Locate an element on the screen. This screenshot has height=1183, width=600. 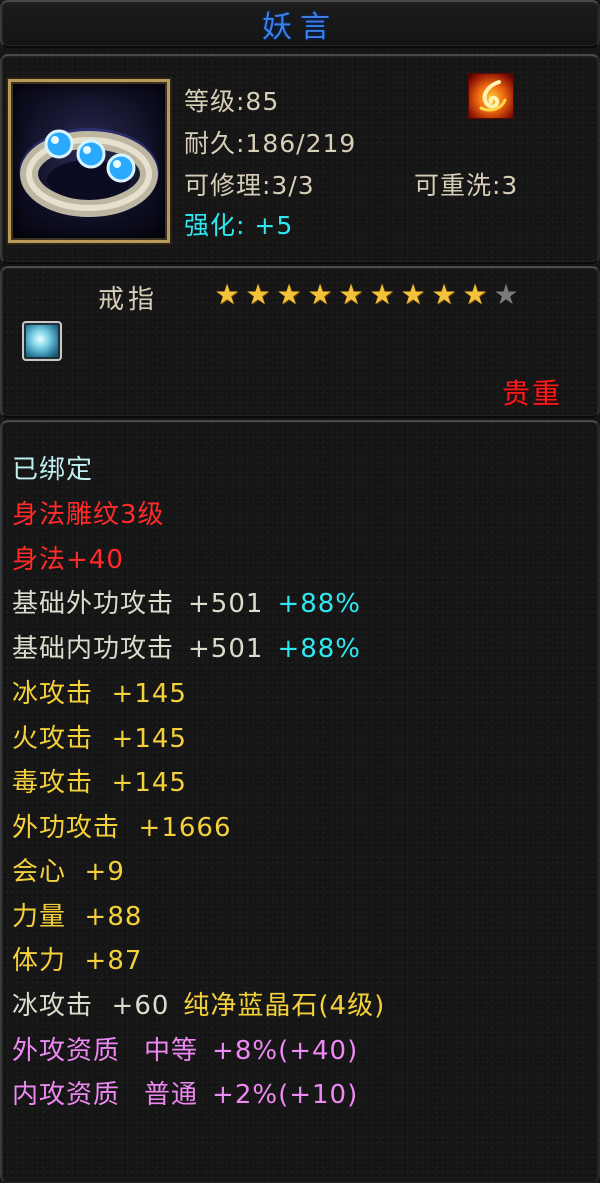
stat-poison-attack: 毒攻击 +145 is located at coordinates (99, 783).